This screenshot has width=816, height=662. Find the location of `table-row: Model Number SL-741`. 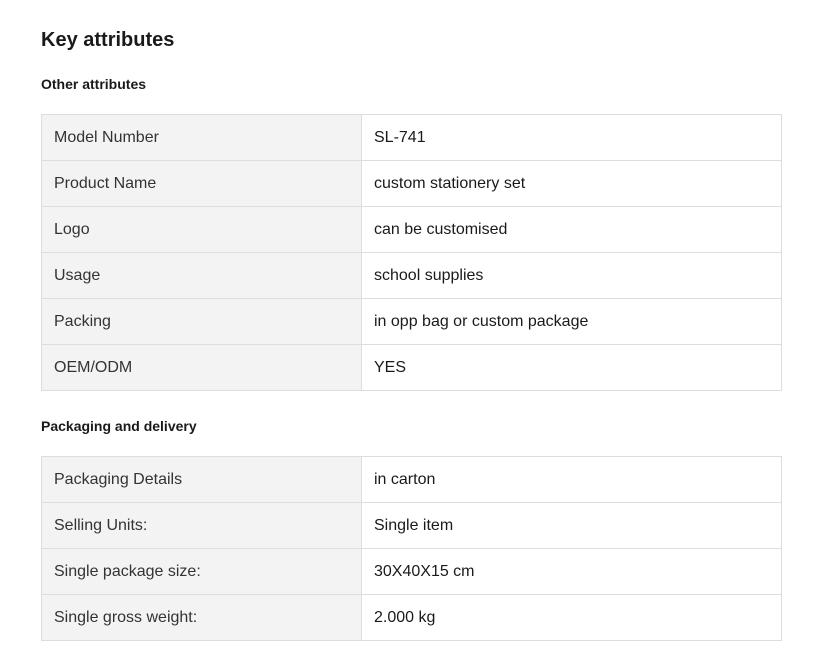

table-row: Model Number SL-741 is located at coordinates (411, 137).